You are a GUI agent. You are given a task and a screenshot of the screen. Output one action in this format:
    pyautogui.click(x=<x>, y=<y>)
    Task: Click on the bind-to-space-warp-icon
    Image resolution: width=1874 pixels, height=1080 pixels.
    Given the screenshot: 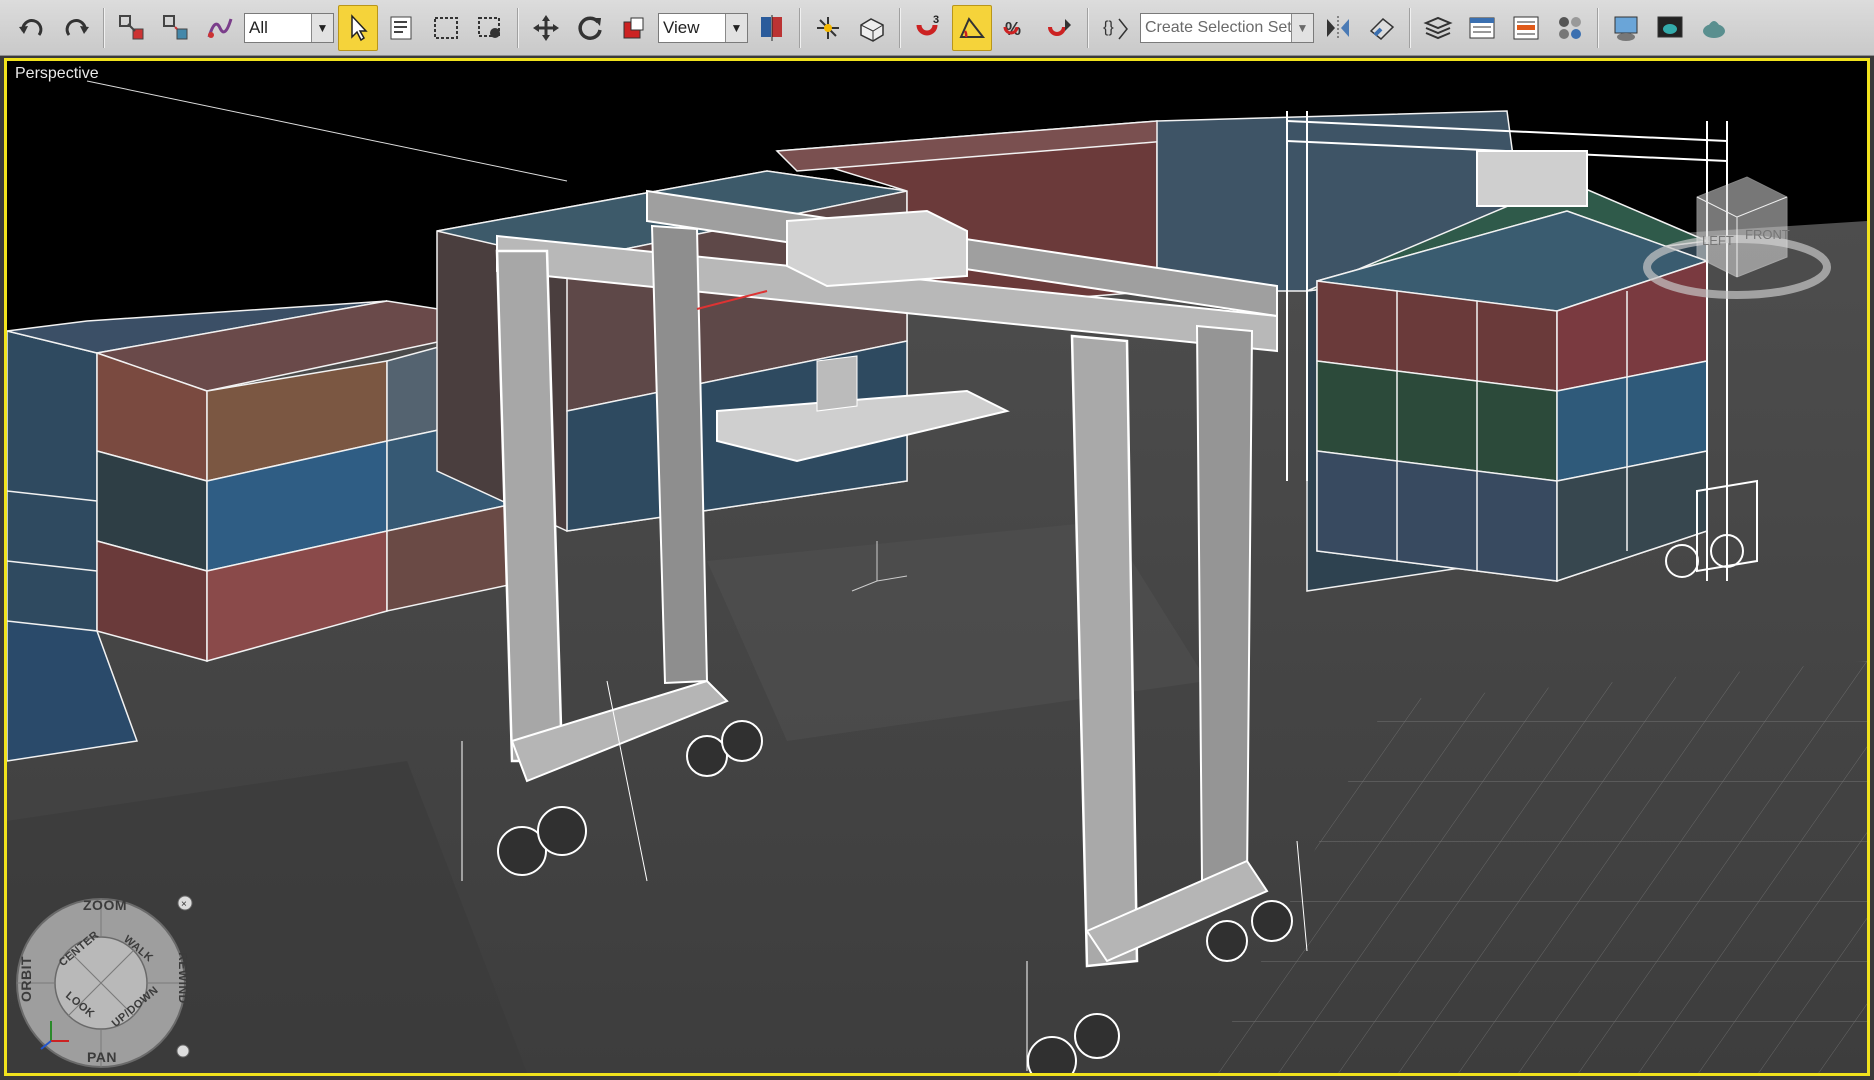 What is the action you would take?
    pyautogui.click(x=220, y=28)
    